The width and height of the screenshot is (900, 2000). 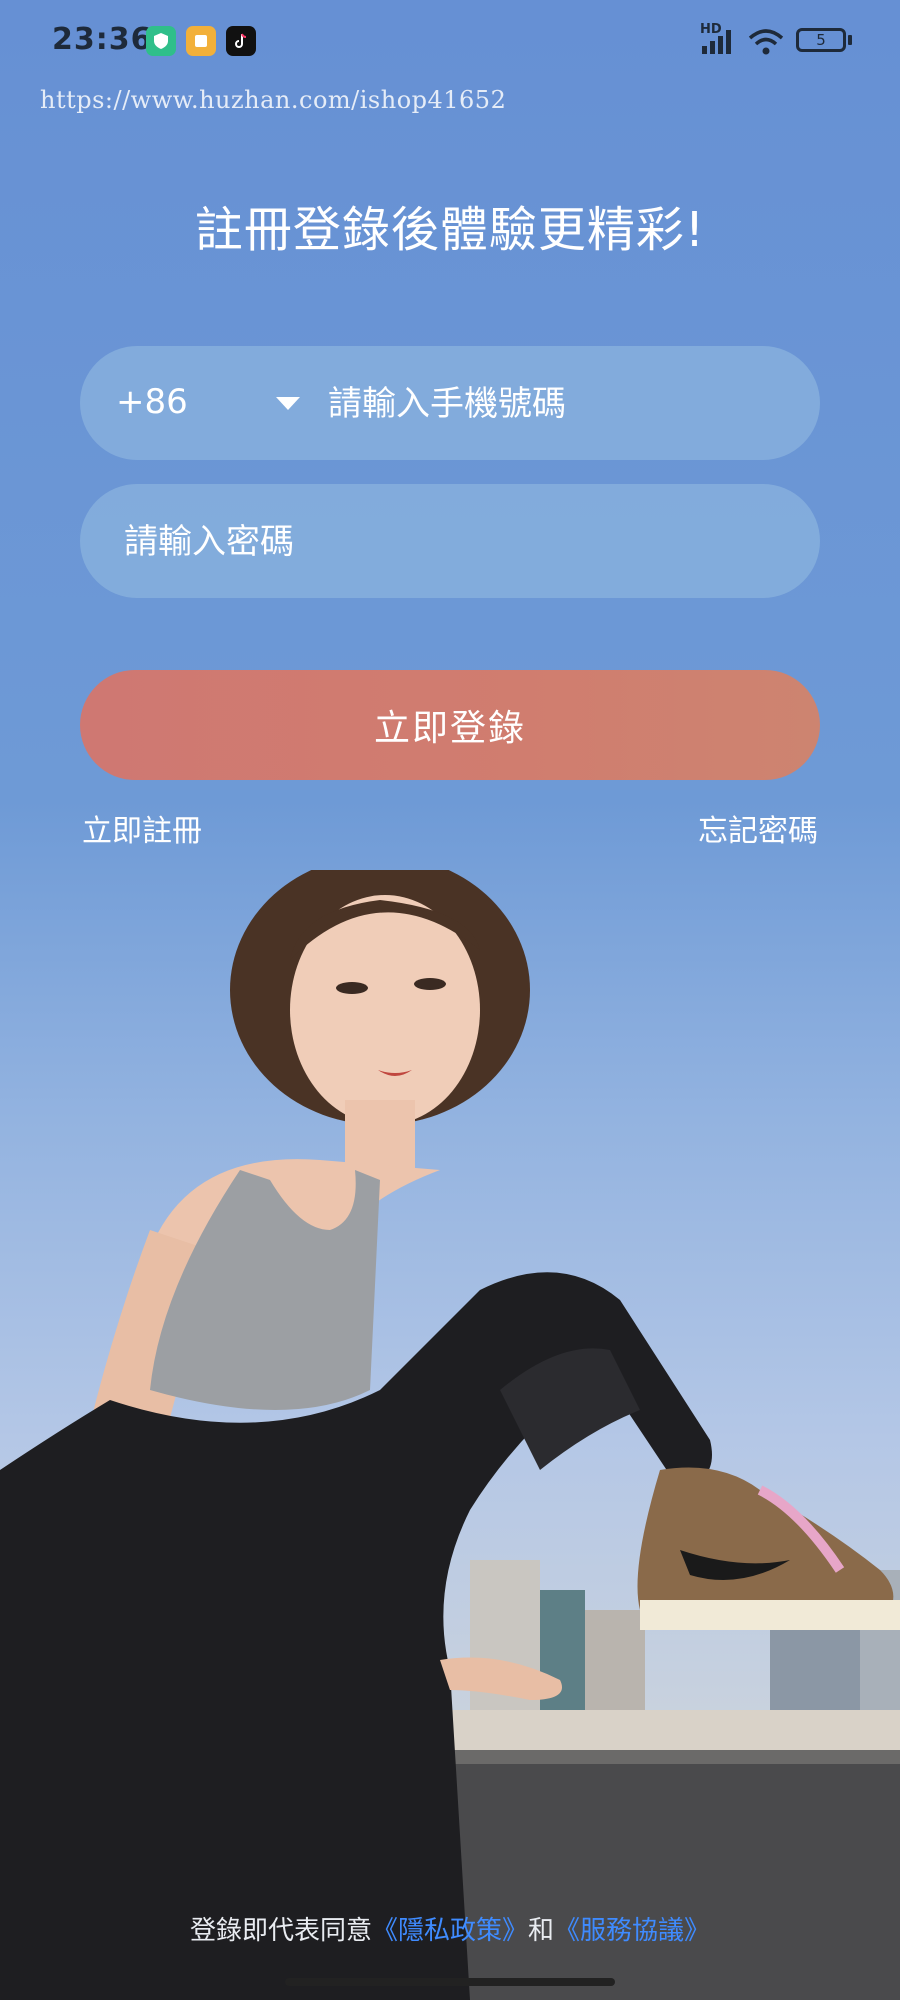 What do you see at coordinates (450, 230) in the screenshot?
I see `page-title: 註冊登錄後體驗更精彩!` at bounding box center [450, 230].